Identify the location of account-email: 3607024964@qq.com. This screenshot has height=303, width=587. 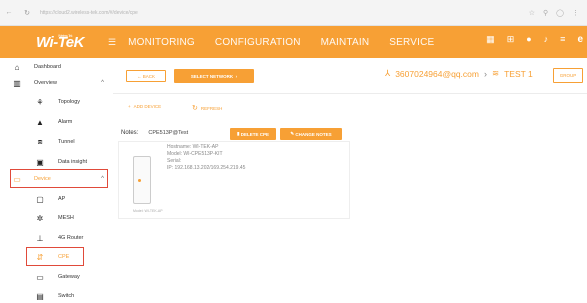
(437, 74).